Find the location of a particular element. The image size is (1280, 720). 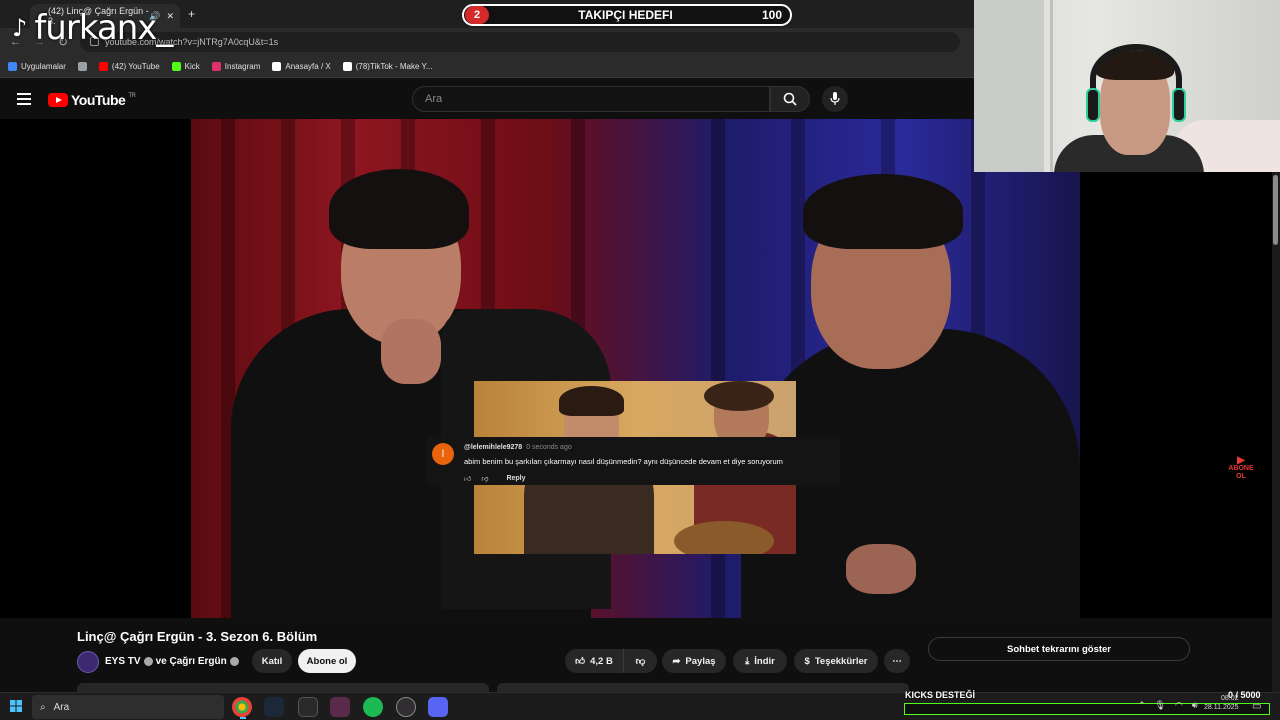

download-button: ⤓ İndir is located at coordinates (760, 661).